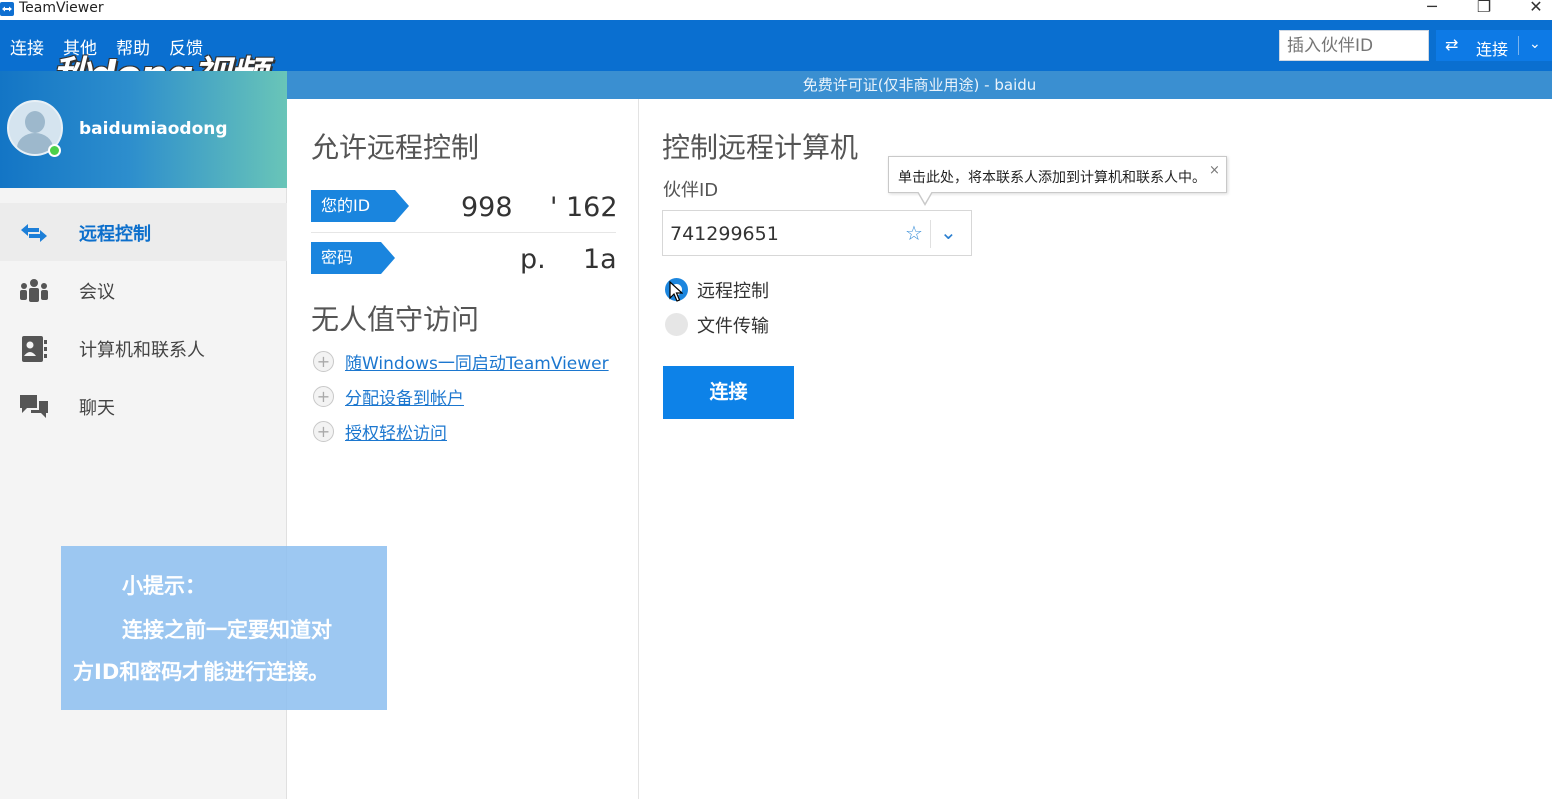 The image size is (1552, 799). I want to click on link-text: 随Windows一同启动TeamViewer, so click(477, 361).